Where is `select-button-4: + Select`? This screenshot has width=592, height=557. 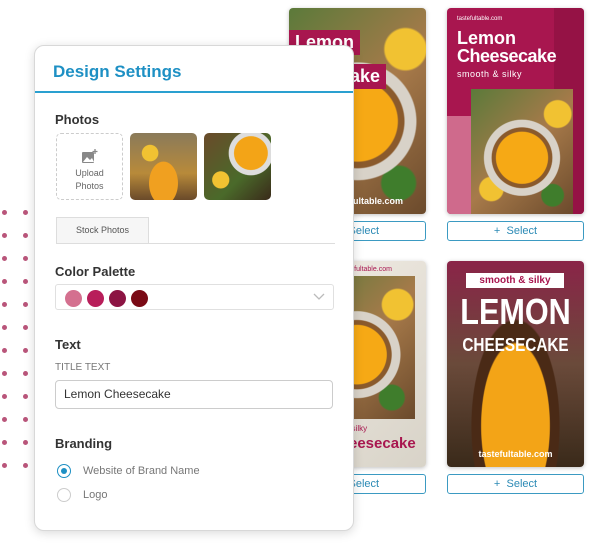 select-button-4: + Select is located at coordinates (515, 484).